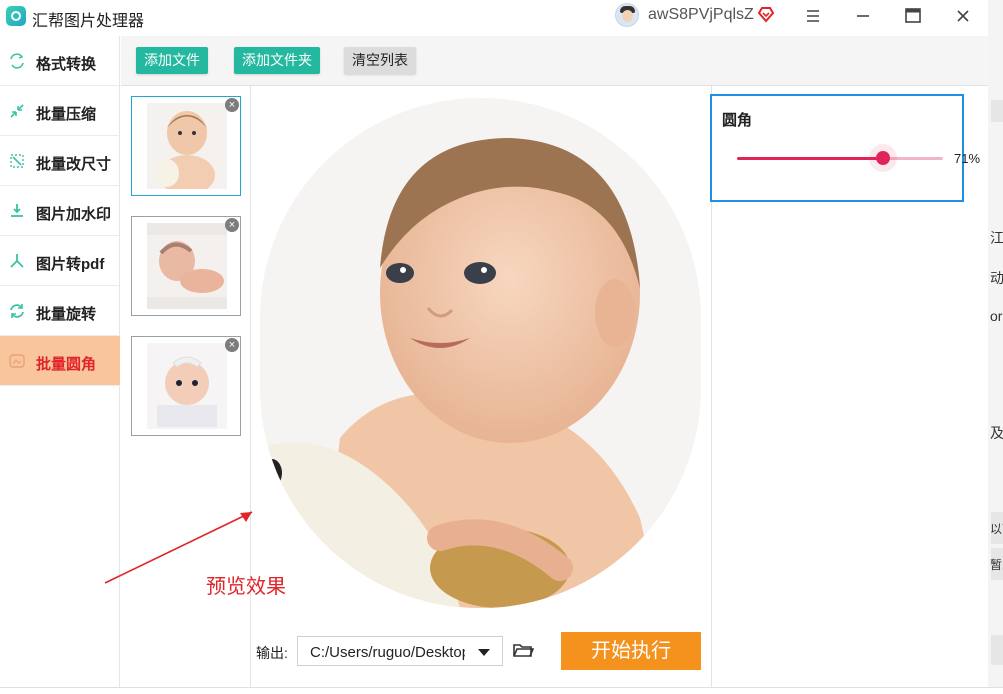 This screenshot has height=694, width=1003. What do you see at coordinates (17, 261) in the screenshot?
I see `pdf-icon` at bounding box center [17, 261].